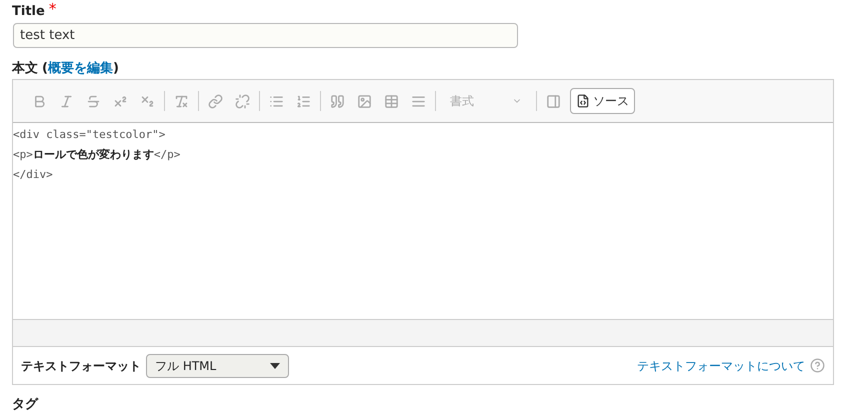 This screenshot has width=861, height=415. Describe the element at coordinates (120, 101) in the screenshot. I see `superscript-icon` at that location.